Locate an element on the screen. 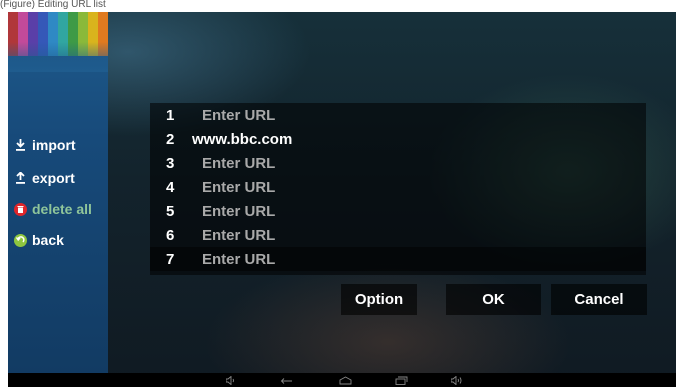  url-row-5: 5 Enter URL is located at coordinates (398, 211).